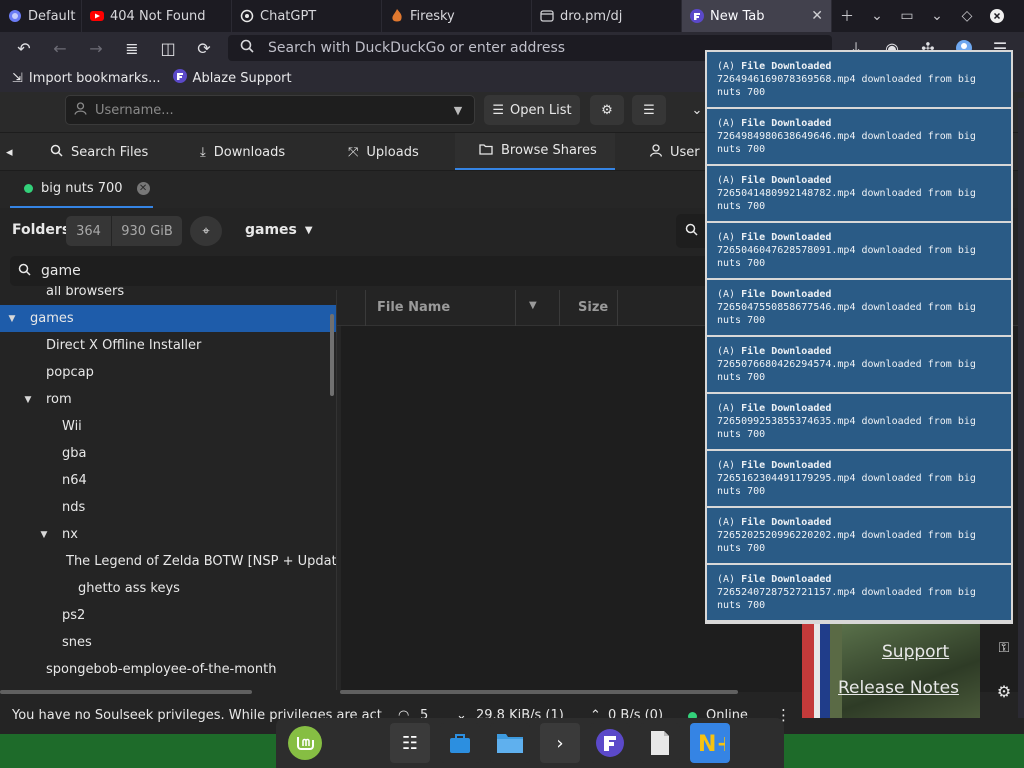 The image size is (1024, 768). Describe the element at coordinates (610, 743) in the screenshot. I see `ablaze-browser-icon` at that location.